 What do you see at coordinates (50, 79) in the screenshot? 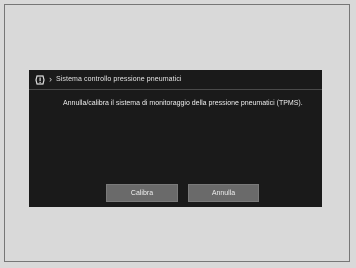
I see `chevron-right-icon: ›` at bounding box center [50, 79].